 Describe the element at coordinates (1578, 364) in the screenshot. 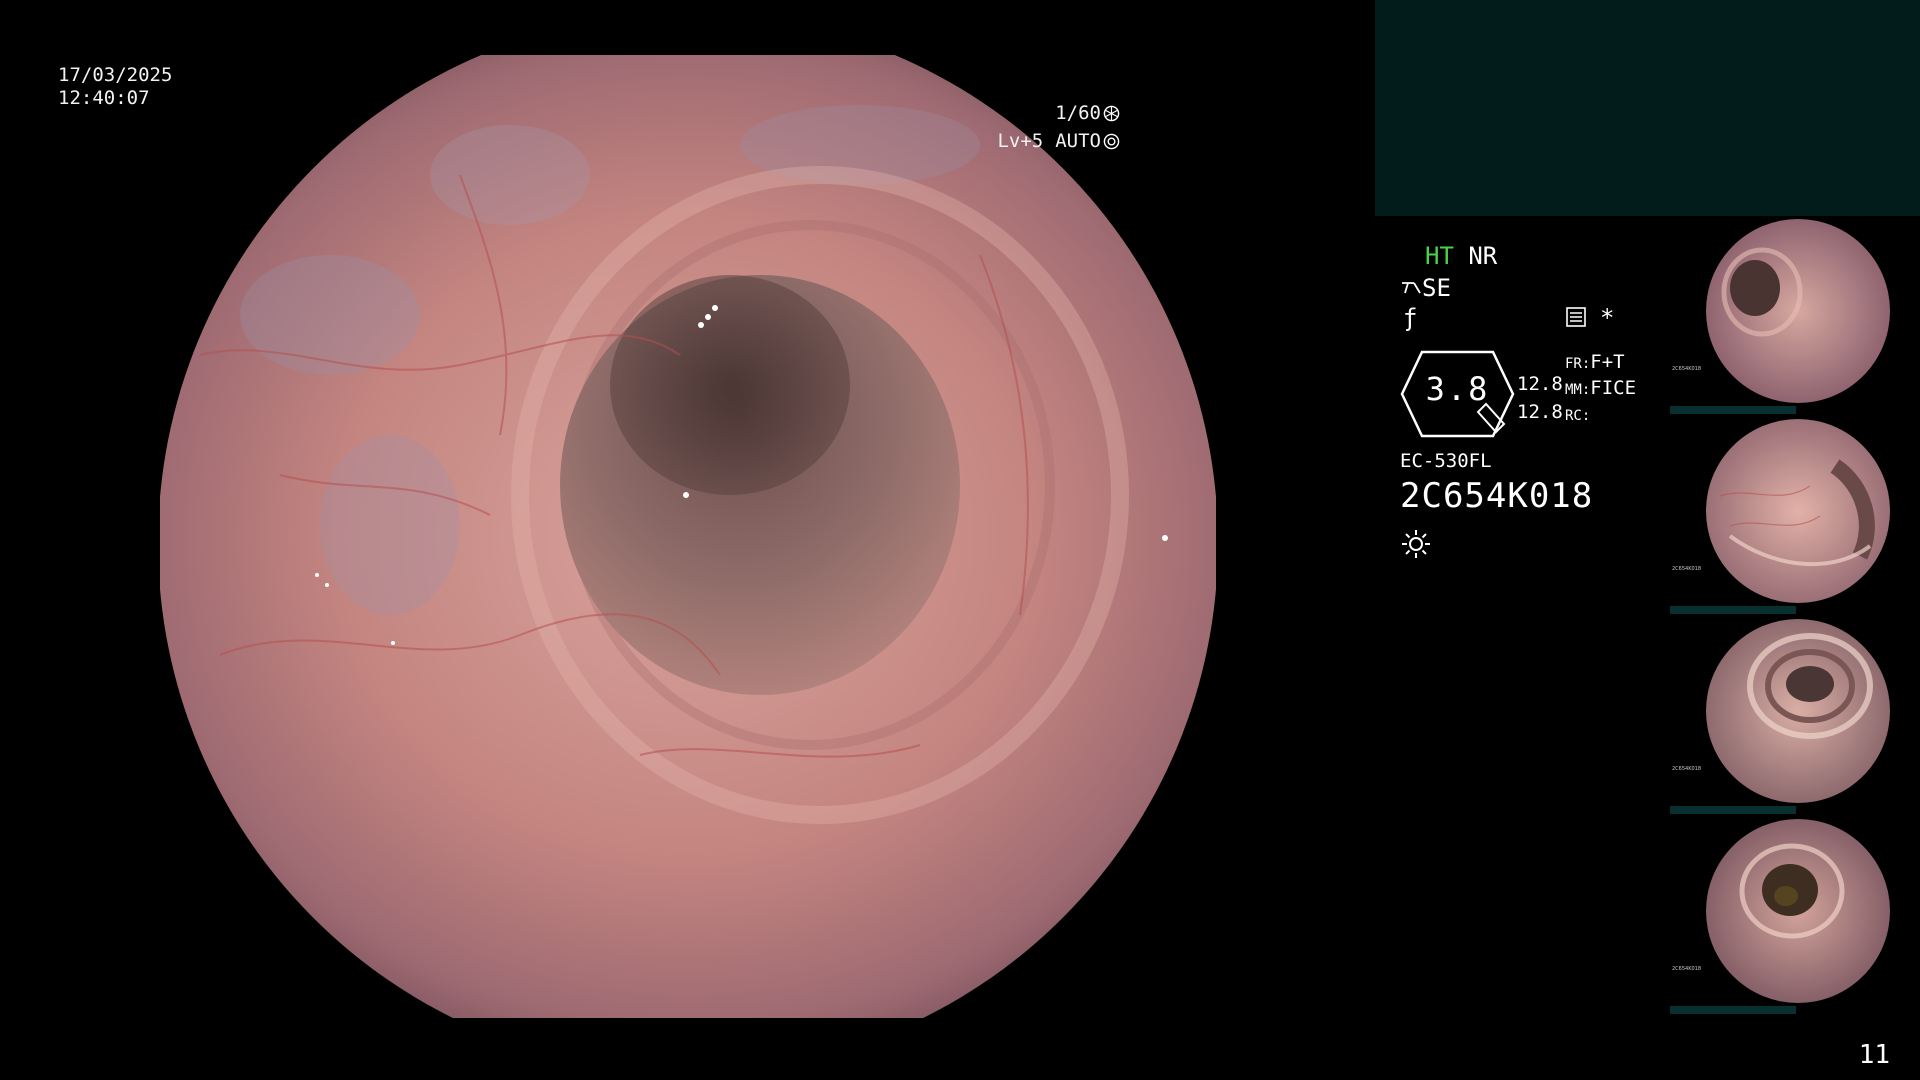

I see `fr-label: FR:` at that location.